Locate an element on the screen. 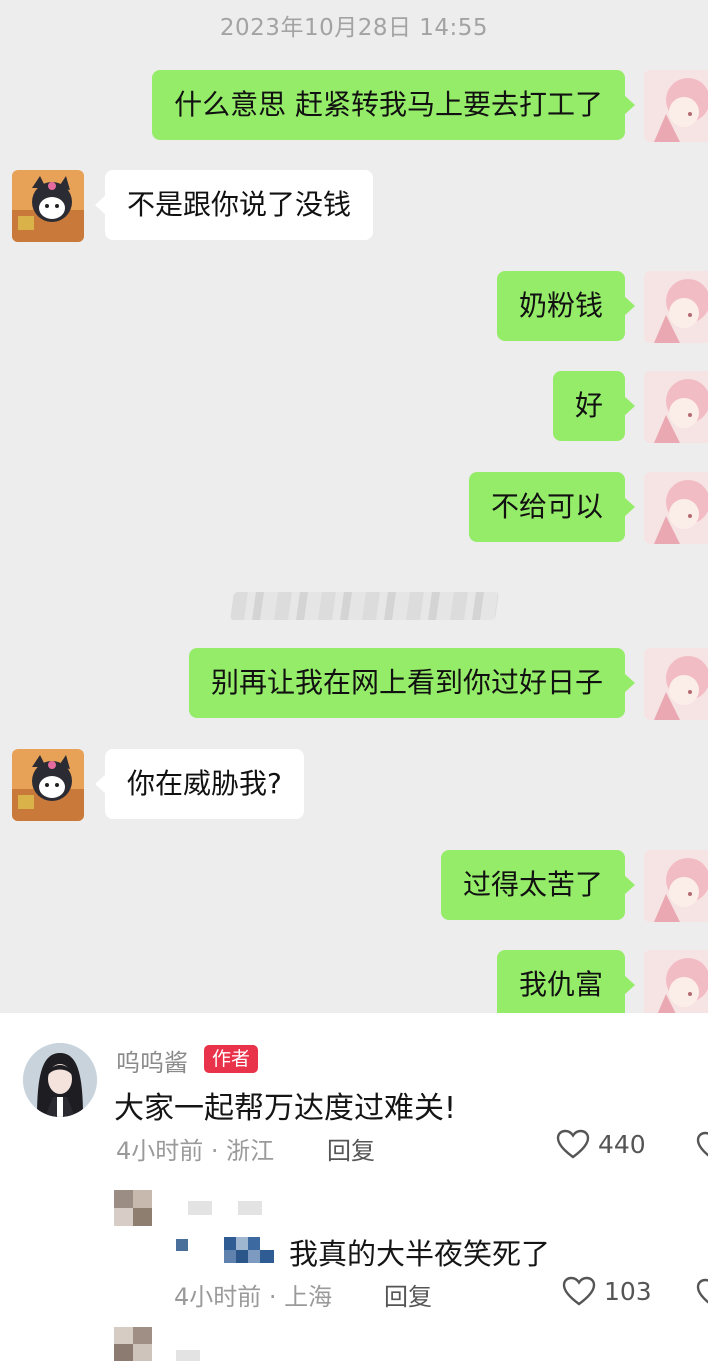  message-row: 什么意思 赶紧转我马上要去打工了 is located at coordinates (354, 106).